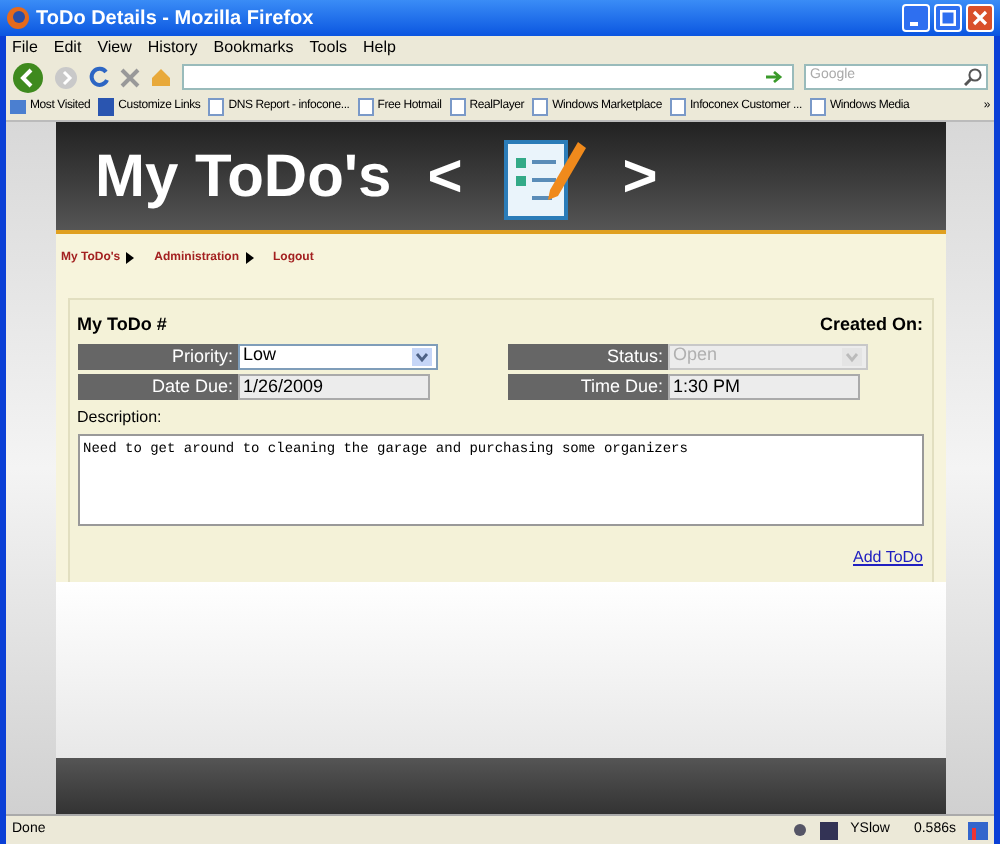 Image resolution: width=1000 pixels, height=844 pixels. Describe the element at coordinates (25, 48) in the screenshot. I see `menu-item: File` at that location.